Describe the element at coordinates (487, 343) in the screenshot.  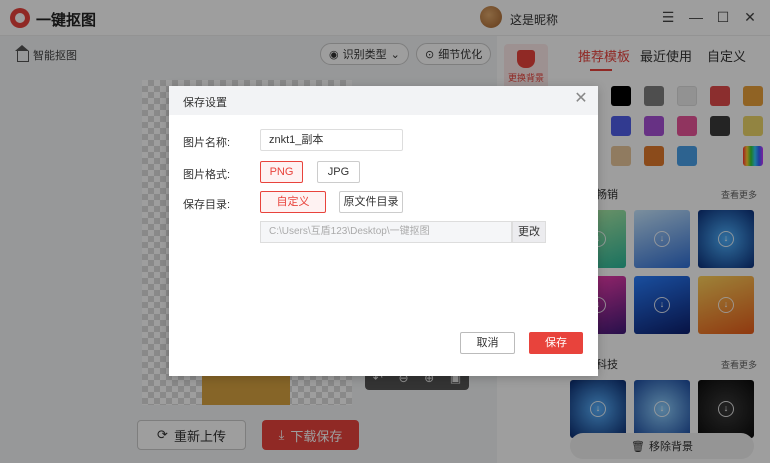
I see `cancel-button: 取消` at that location.